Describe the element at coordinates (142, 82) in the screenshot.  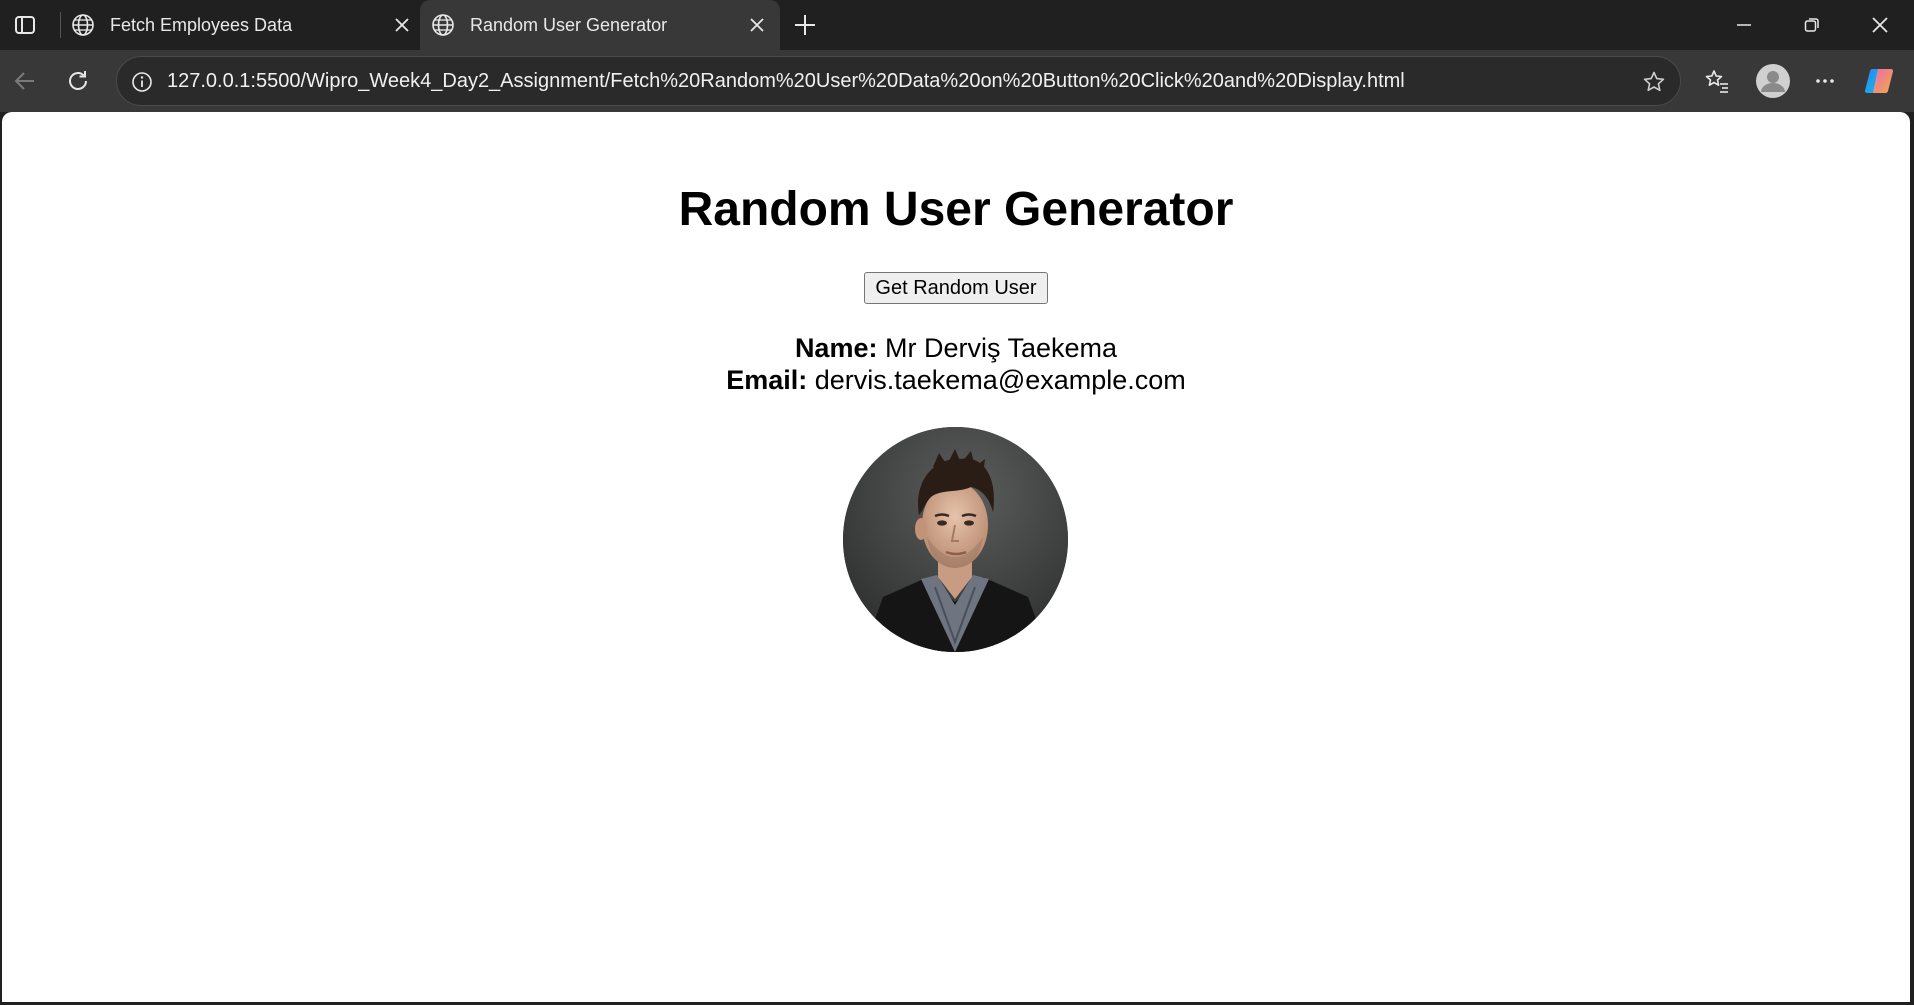
I see `info-icon` at that location.